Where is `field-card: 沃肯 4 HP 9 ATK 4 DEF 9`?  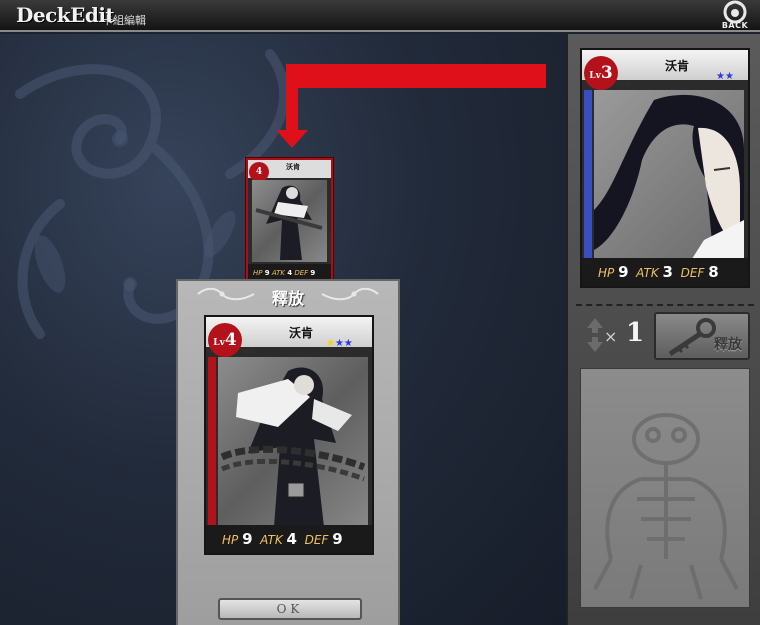 field-card: 沃肯 4 HP 9 ATK 4 DEF 9 is located at coordinates (289, 221).